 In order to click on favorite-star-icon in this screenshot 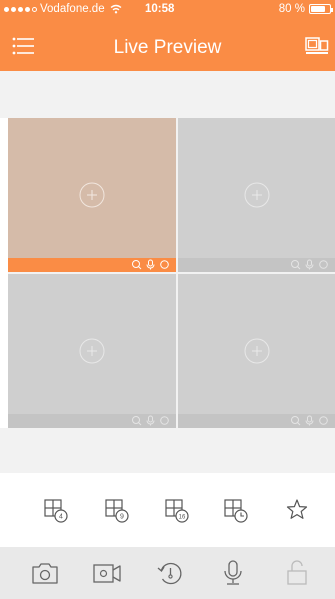, I will do `click(297, 509)`.